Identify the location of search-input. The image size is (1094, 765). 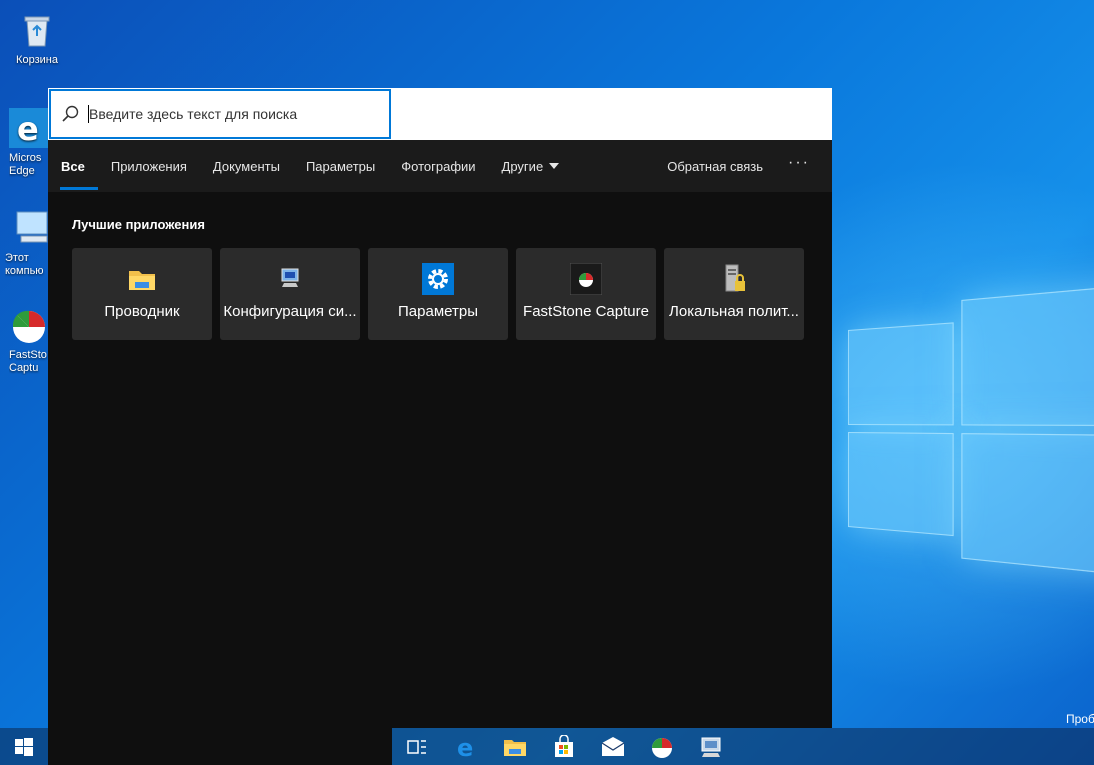
(234, 114).